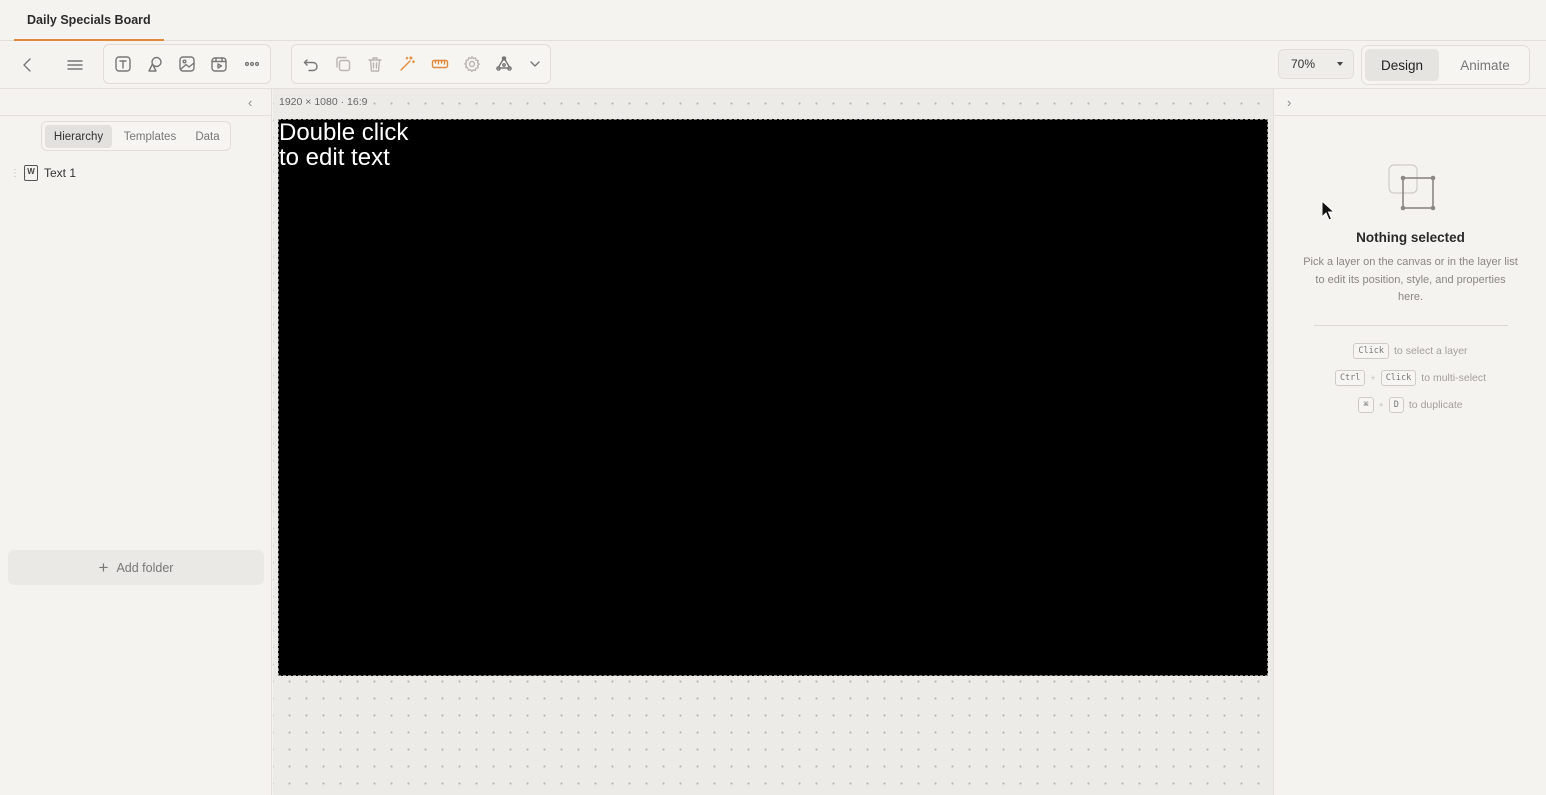 Image resolution: width=1546 pixels, height=795 pixels. What do you see at coordinates (1396, 405) in the screenshot?
I see `kbd-d: D` at bounding box center [1396, 405].